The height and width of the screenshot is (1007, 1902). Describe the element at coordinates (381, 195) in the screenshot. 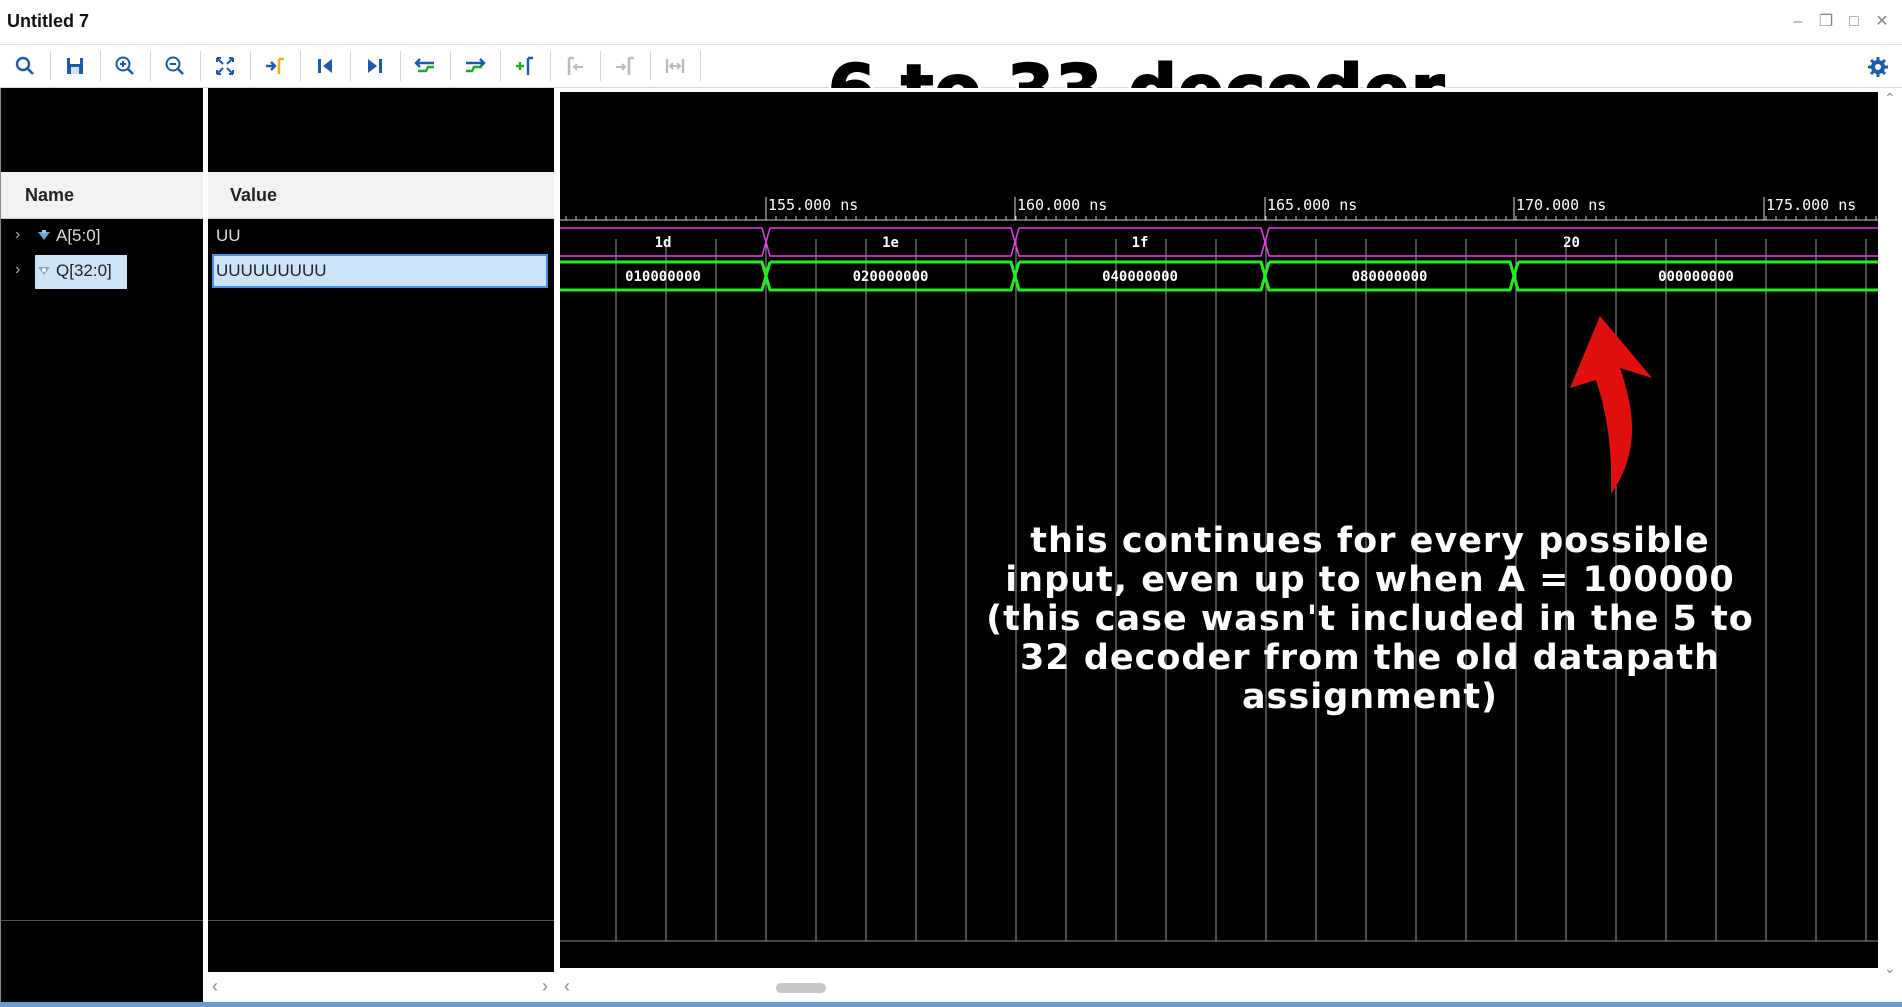

I see `value-column-header: Value` at that location.